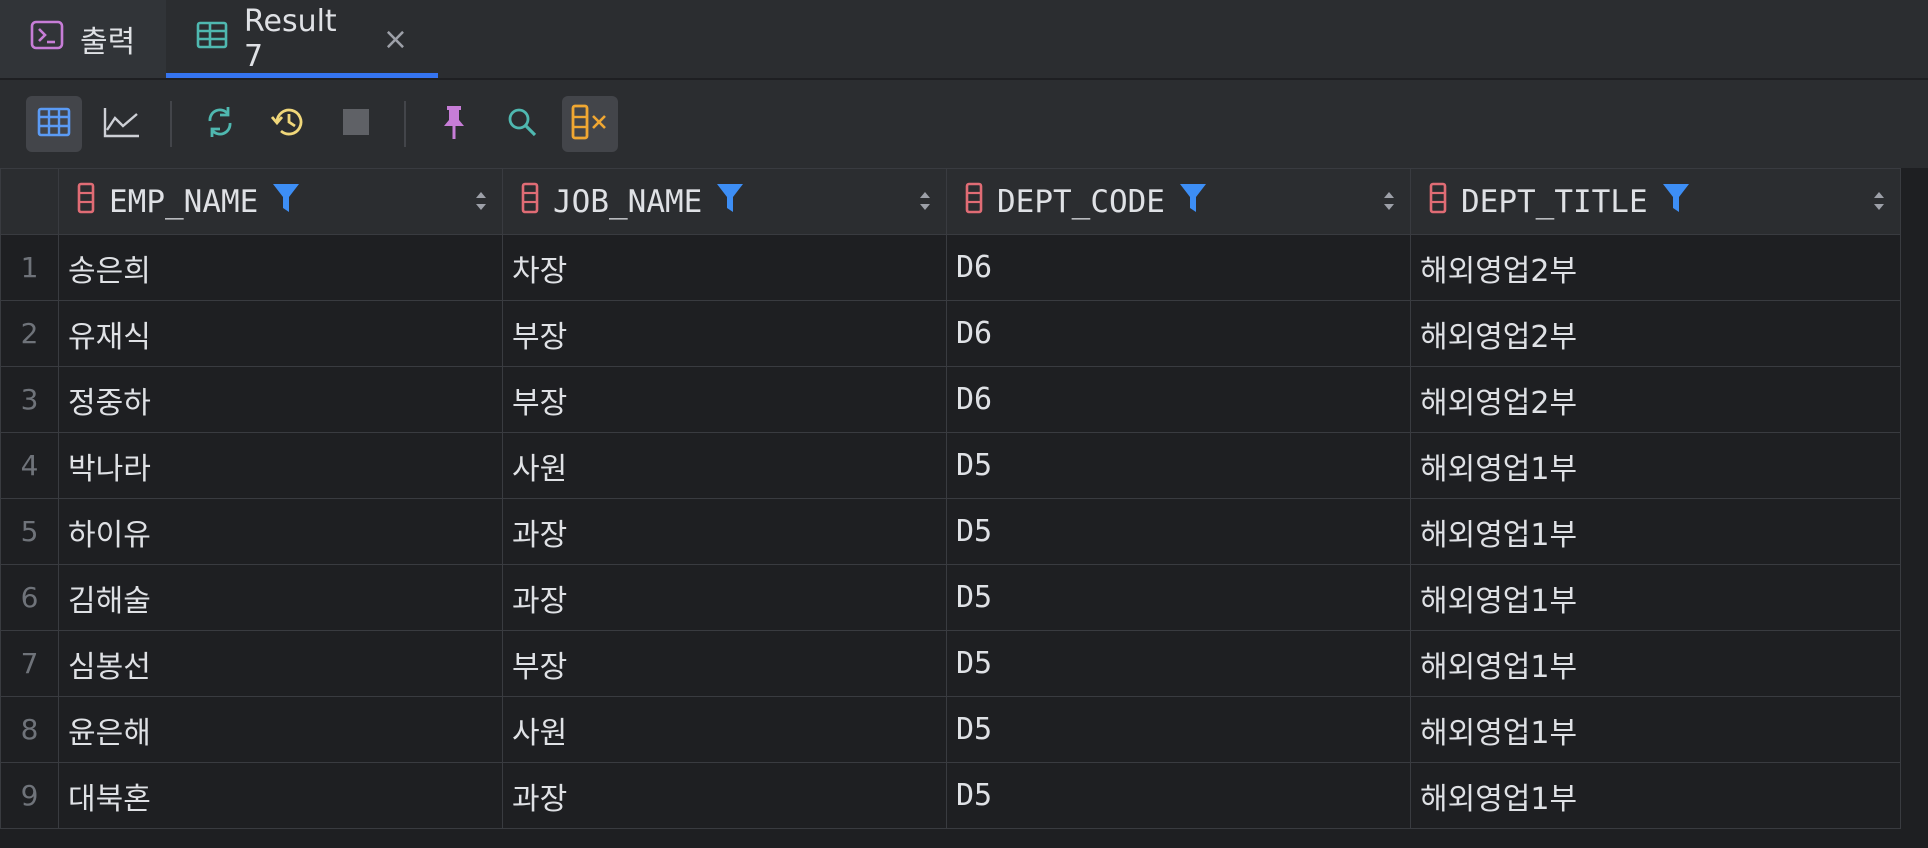 The height and width of the screenshot is (848, 1928). Describe the element at coordinates (212, 39) in the screenshot. I see `table-icon` at that location.